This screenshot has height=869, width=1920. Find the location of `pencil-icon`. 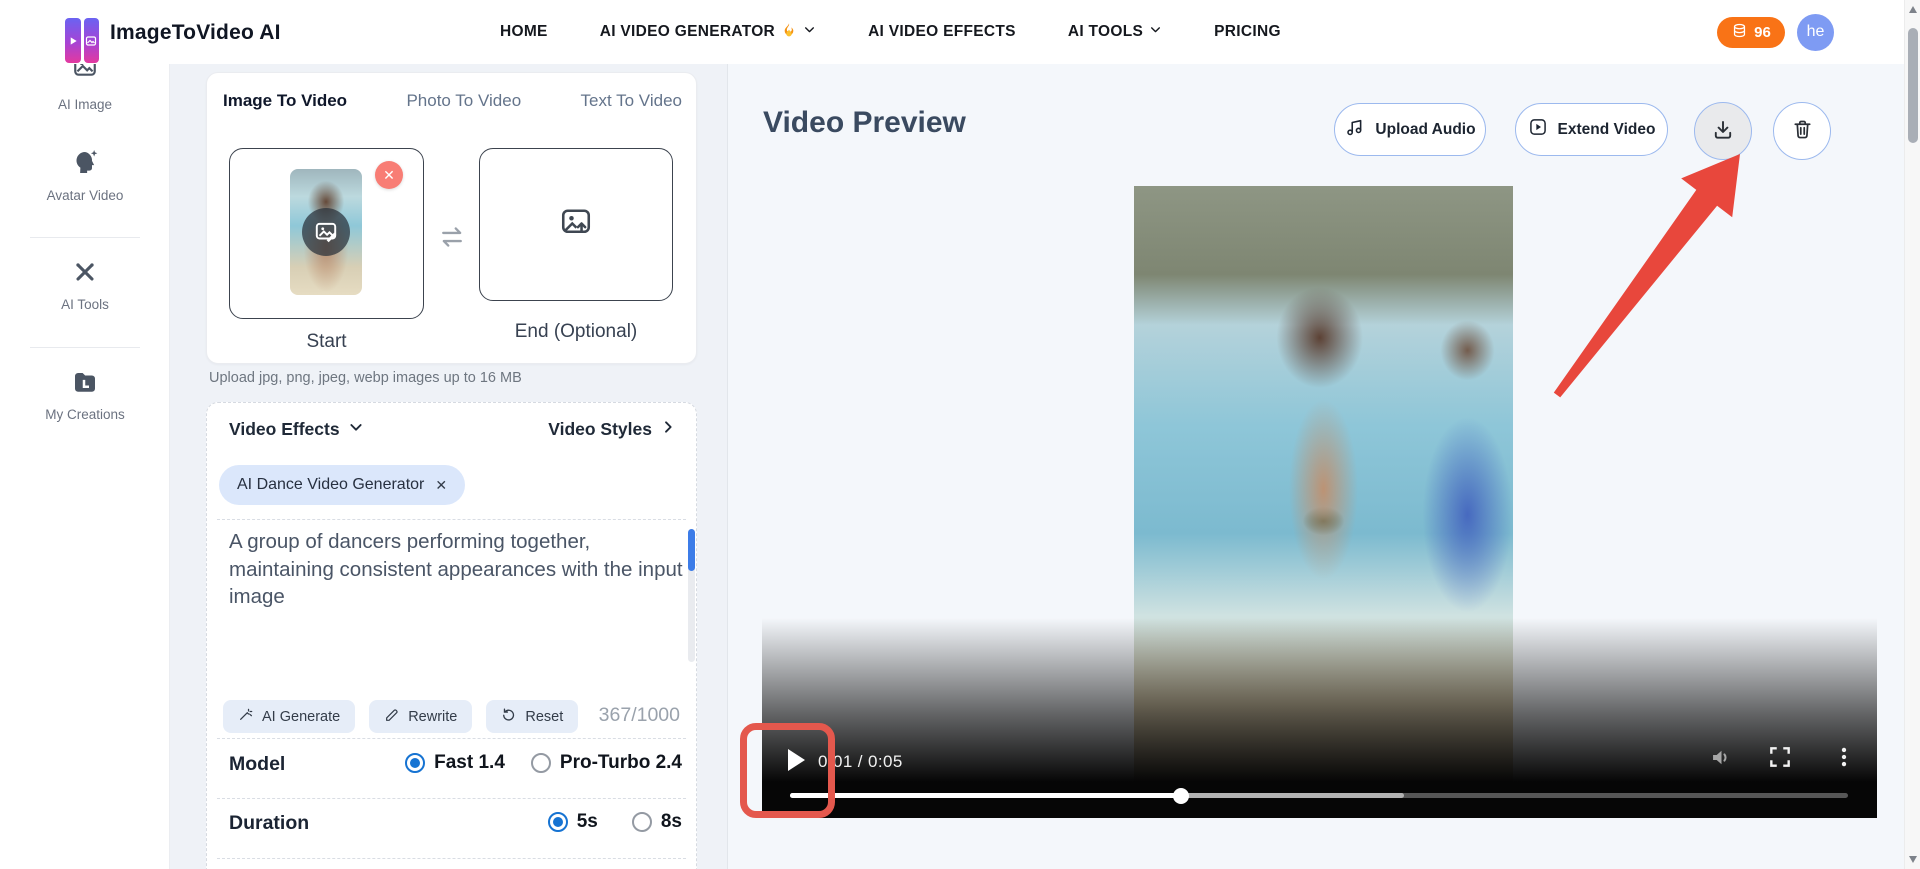

pencil-icon is located at coordinates (392, 717).